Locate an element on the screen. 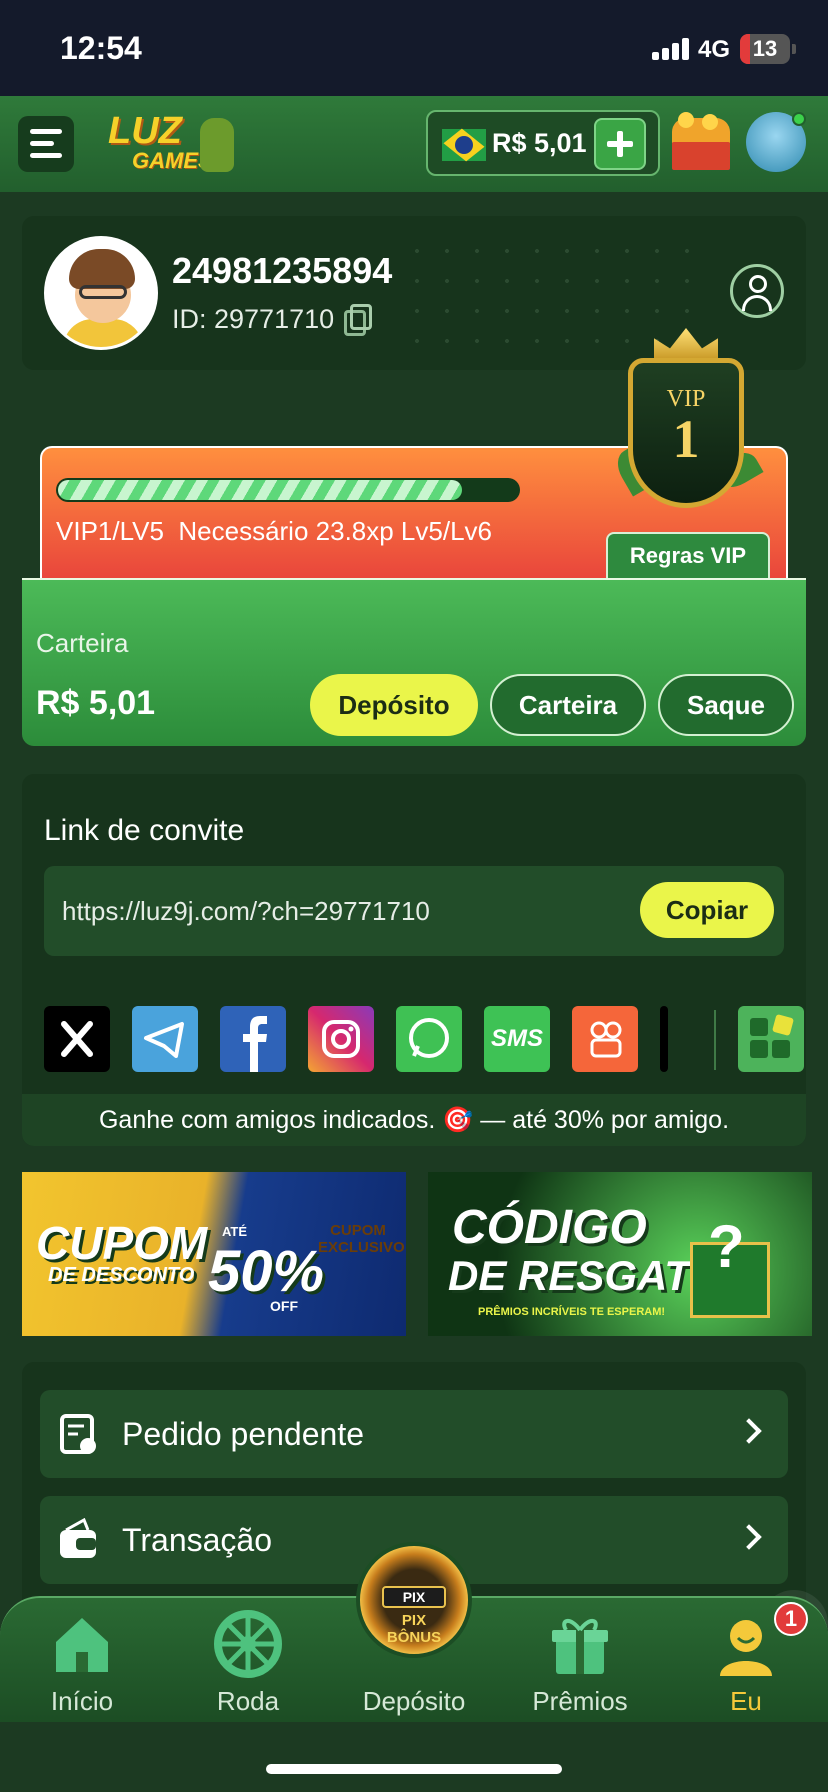  pix-icon: PIX is located at coordinates (414, 1597).